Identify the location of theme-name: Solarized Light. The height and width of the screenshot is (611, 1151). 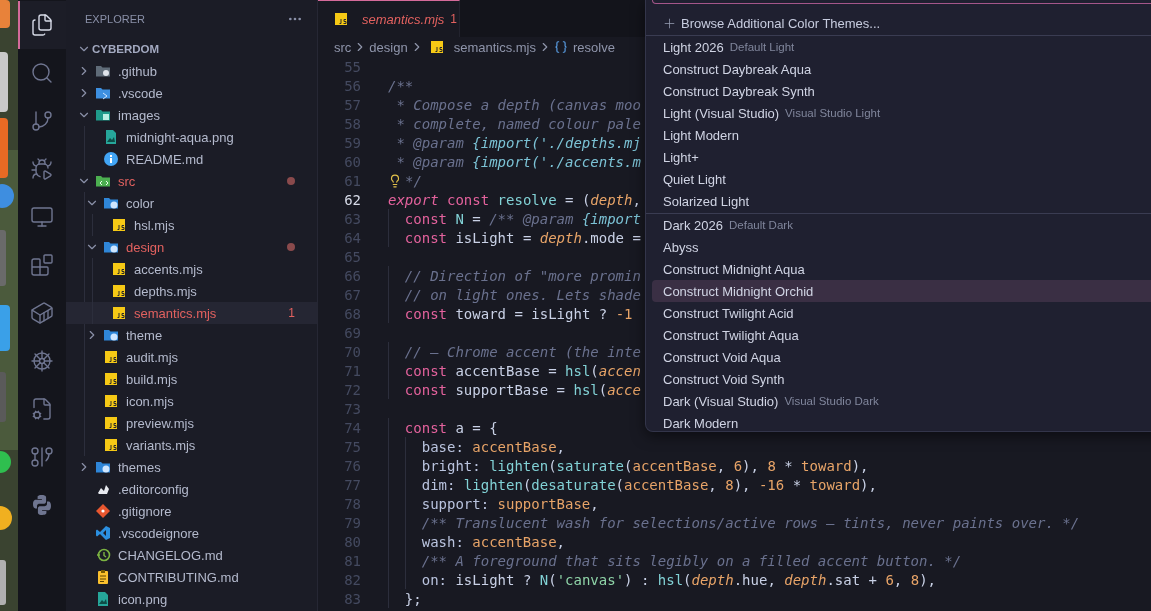
(706, 201).